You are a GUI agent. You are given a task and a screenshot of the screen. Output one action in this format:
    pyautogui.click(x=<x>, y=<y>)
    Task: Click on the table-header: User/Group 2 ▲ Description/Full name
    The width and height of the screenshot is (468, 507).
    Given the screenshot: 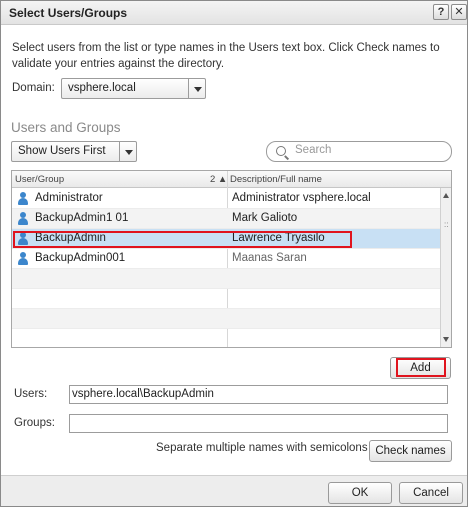 What is the action you would take?
    pyautogui.click(x=231, y=179)
    